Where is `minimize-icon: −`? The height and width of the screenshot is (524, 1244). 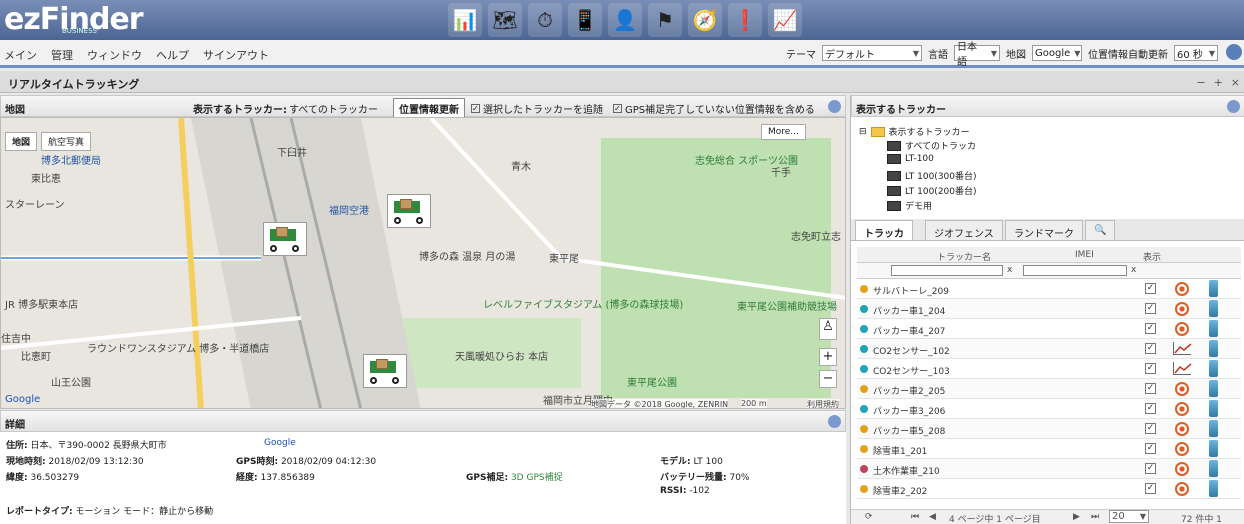
minimize-icon: − is located at coordinates (1200, 82).